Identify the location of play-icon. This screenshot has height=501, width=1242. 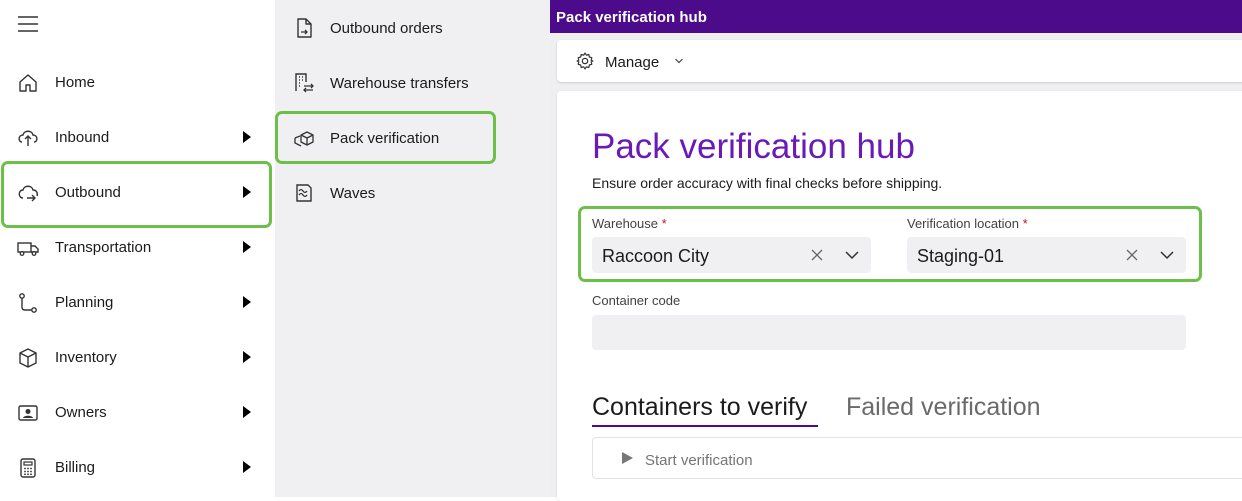
(627, 458).